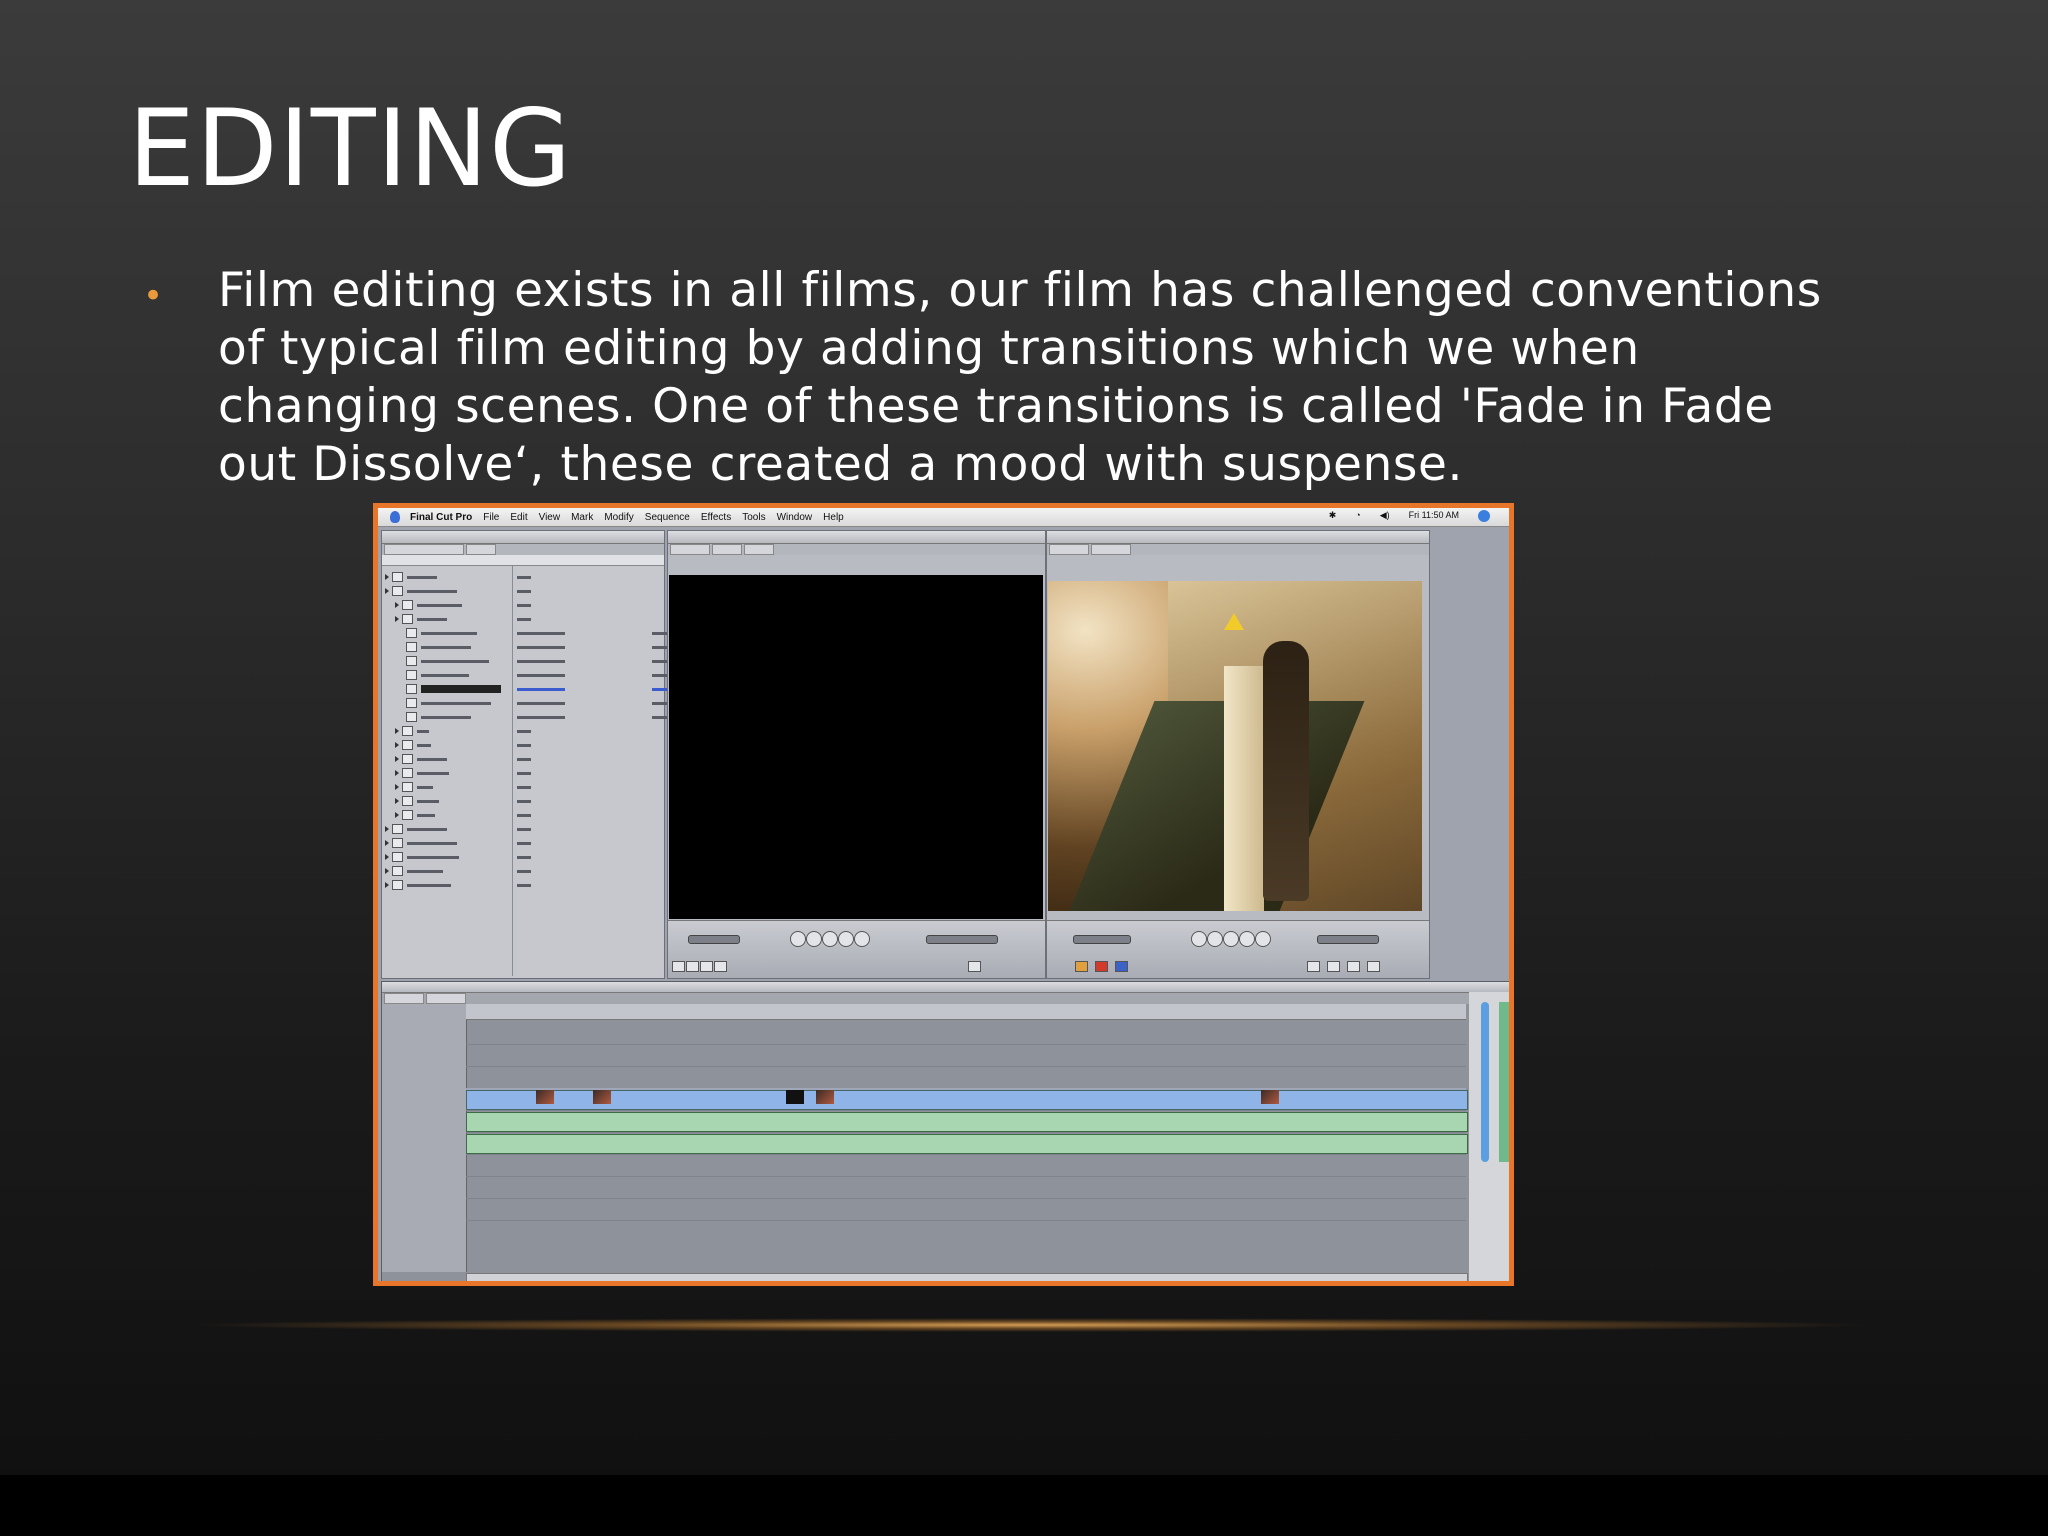 Image resolution: width=2048 pixels, height=1536 pixels. What do you see at coordinates (441, 517) in the screenshot?
I see `app-menu: Final Cut Pro` at bounding box center [441, 517].